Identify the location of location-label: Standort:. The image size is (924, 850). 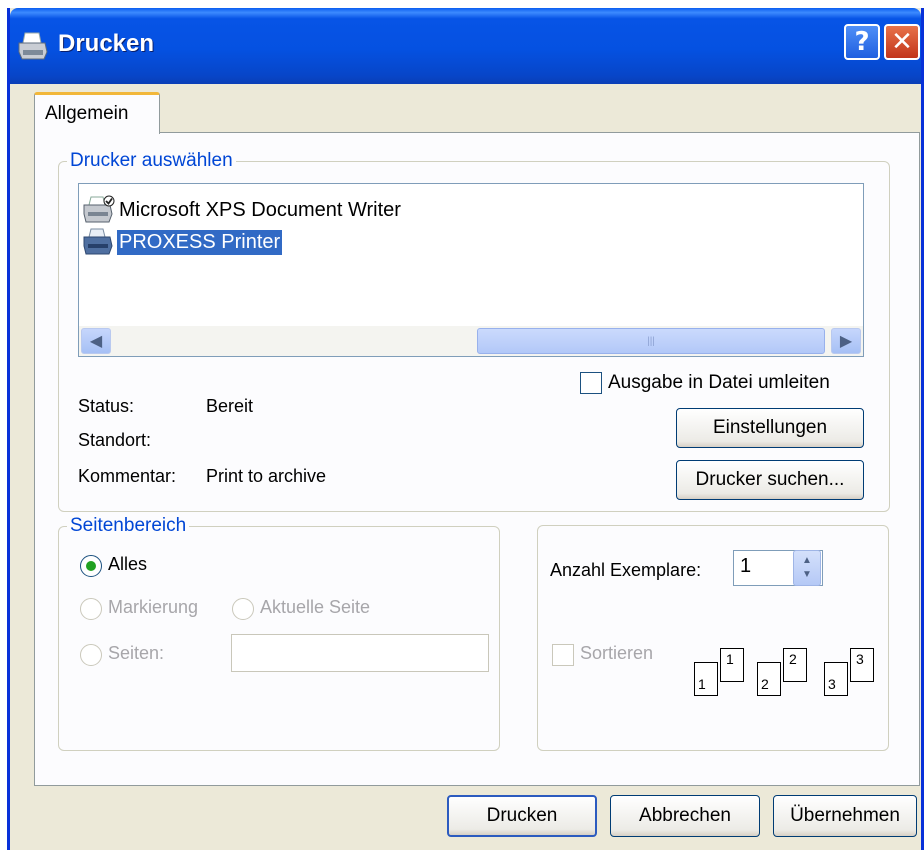
(115, 440).